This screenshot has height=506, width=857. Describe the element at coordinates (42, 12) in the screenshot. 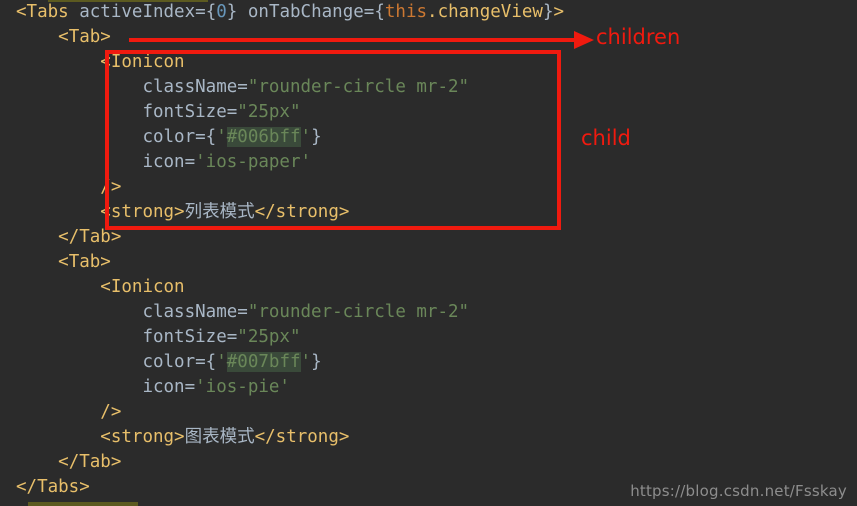

I see `code-token: <Tabs` at that location.